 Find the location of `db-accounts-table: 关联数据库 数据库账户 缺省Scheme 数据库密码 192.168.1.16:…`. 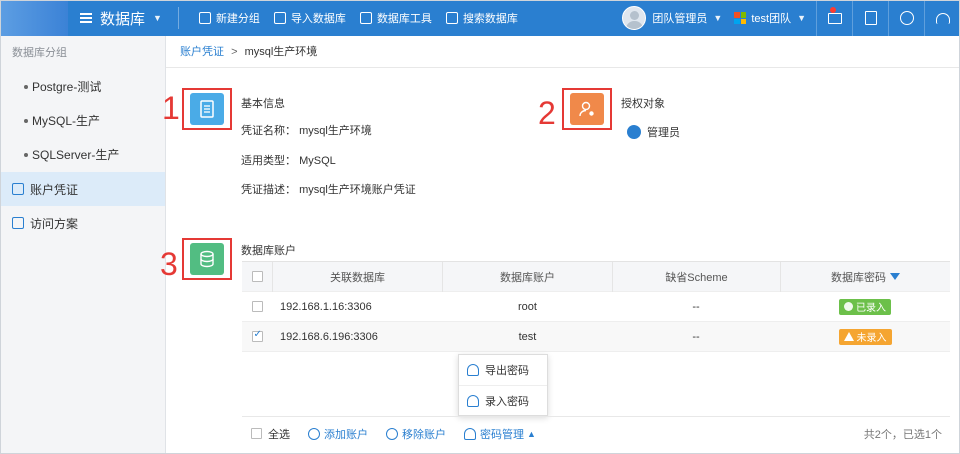

db-accounts-table: 关联数据库 数据库账户 缺省Scheme 数据库密码 192.168.1.16:… is located at coordinates (596, 306).